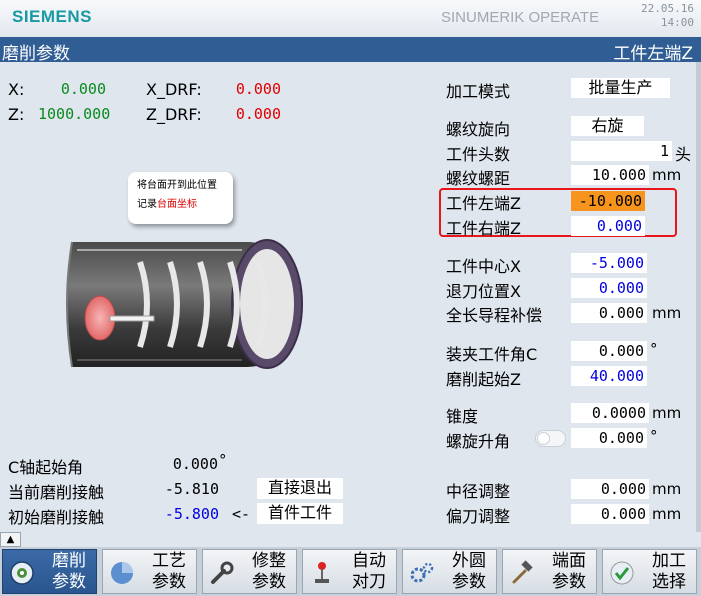 The height and width of the screenshot is (596, 701). I want to click on x-axis-value: 0.000, so click(83, 89).